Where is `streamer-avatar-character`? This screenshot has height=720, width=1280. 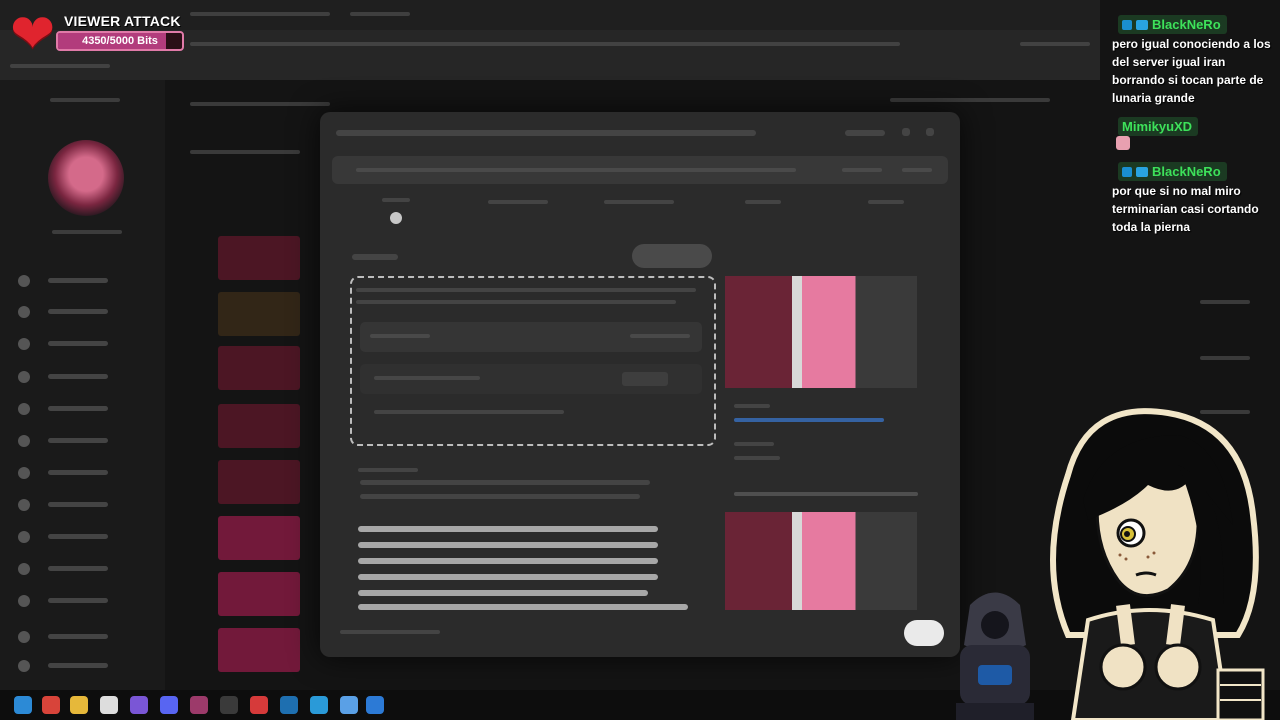 streamer-avatar-character is located at coordinates (1157, 564).